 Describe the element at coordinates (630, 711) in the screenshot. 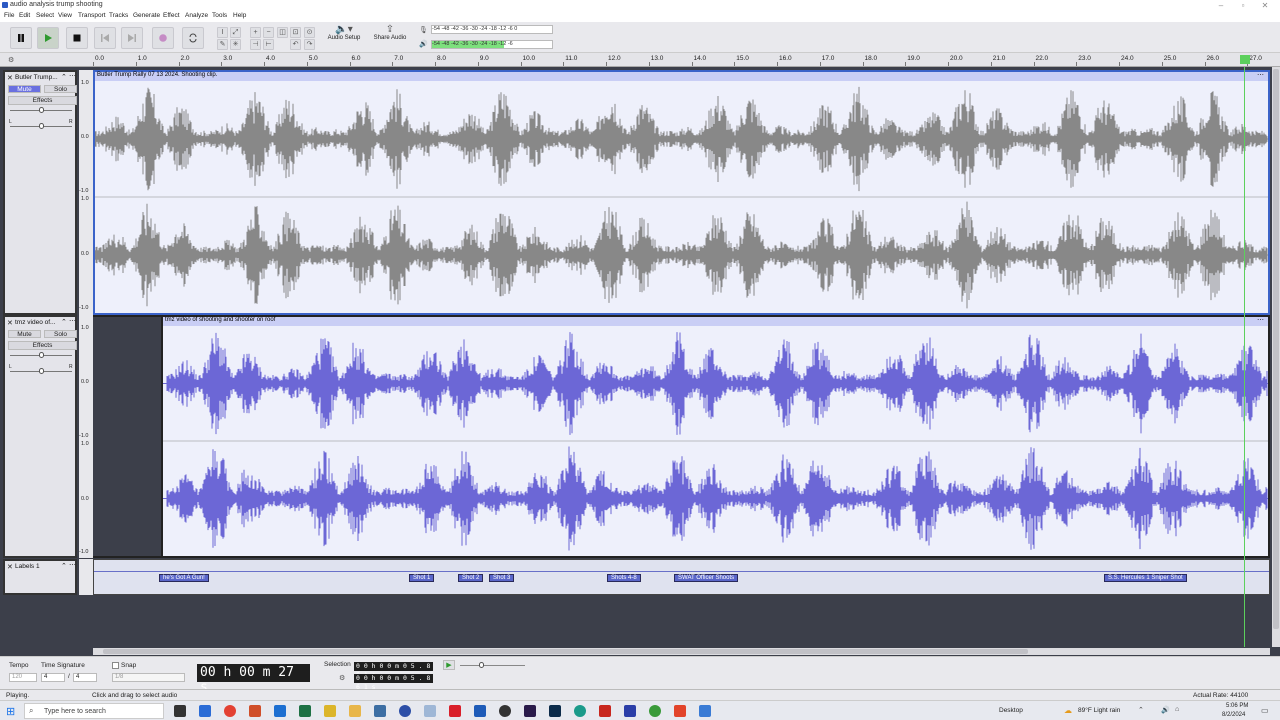

I see `audacity-taskbar-icon` at that location.